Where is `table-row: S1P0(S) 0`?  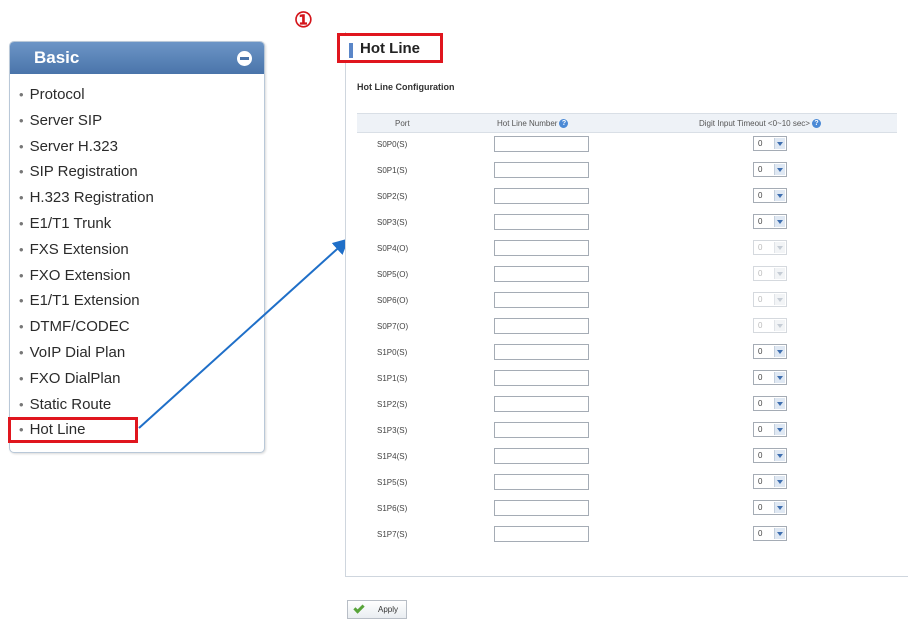
table-row: S1P0(S) 0 is located at coordinates (627, 354).